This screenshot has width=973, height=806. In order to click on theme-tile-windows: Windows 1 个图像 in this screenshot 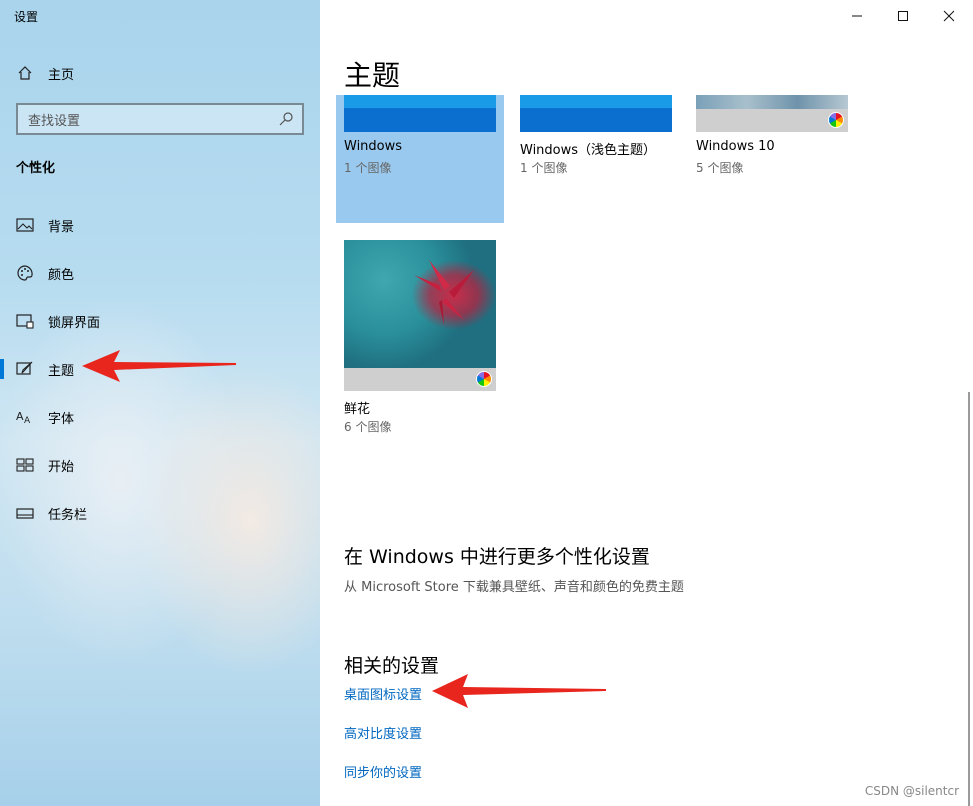, I will do `click(420, 159)`.